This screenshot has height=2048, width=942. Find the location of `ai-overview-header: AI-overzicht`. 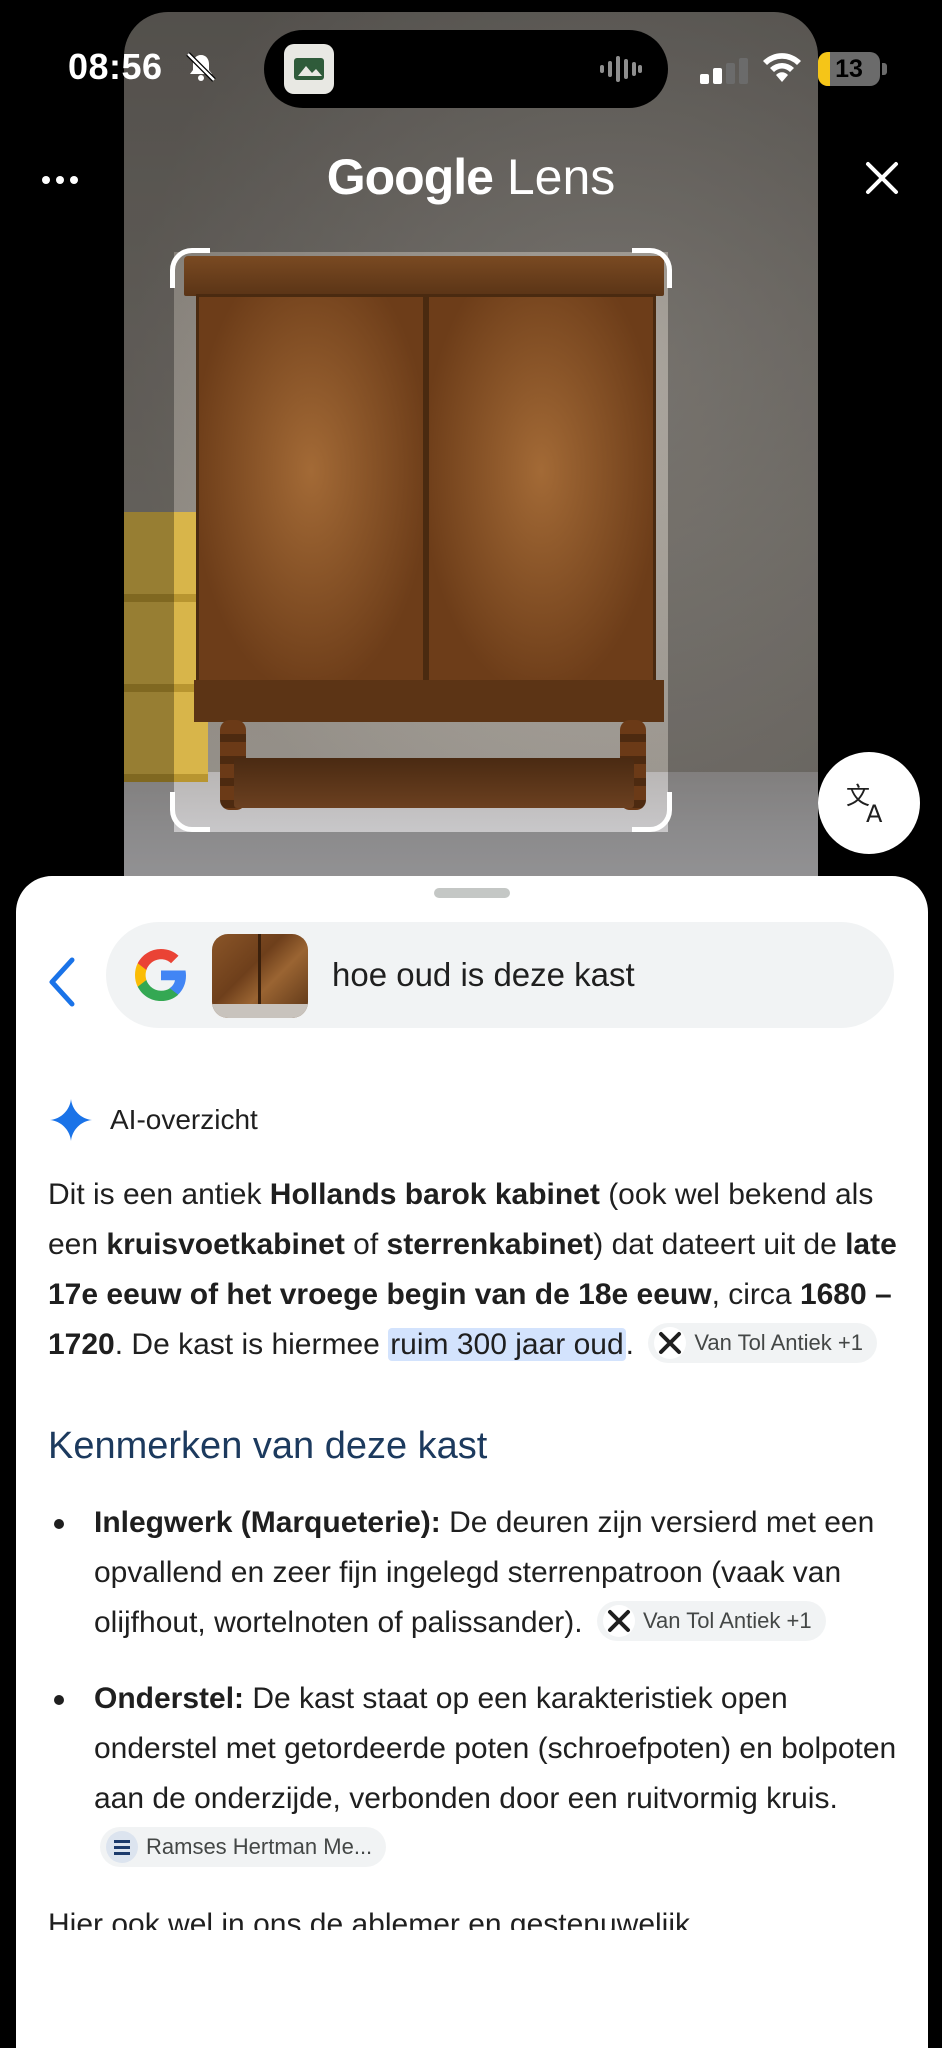

ai-overview-header: AI-overzicht is located at coordinates (154, 1120).